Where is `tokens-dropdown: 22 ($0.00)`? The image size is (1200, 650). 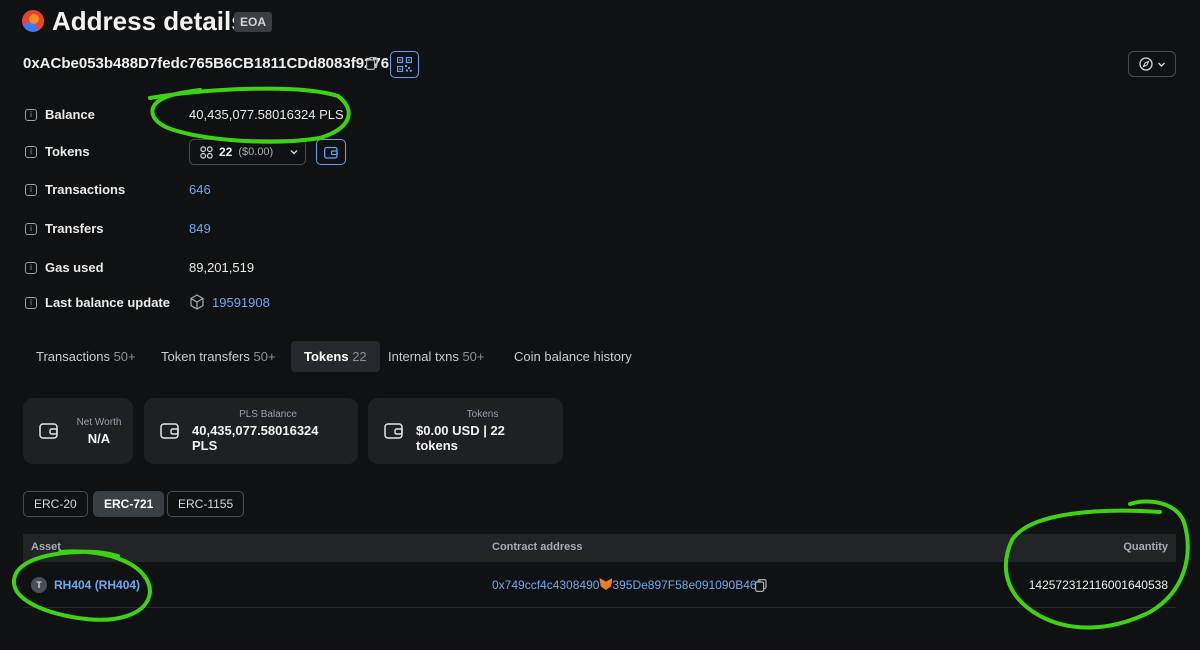
tokens-dropdown: 22 ($0.00) is located at coordinates (247, 152).